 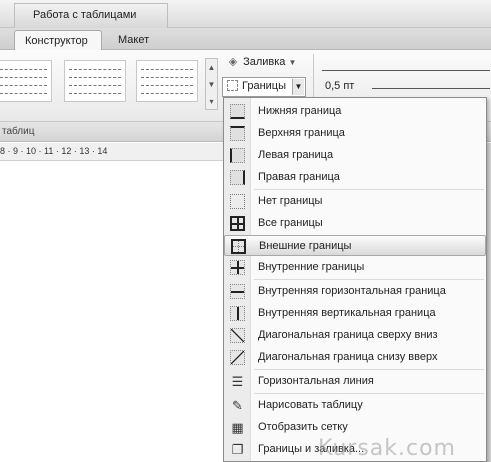 I want to click on menu-item-top-border: Верхняя граница, so click(x=355, y=133).